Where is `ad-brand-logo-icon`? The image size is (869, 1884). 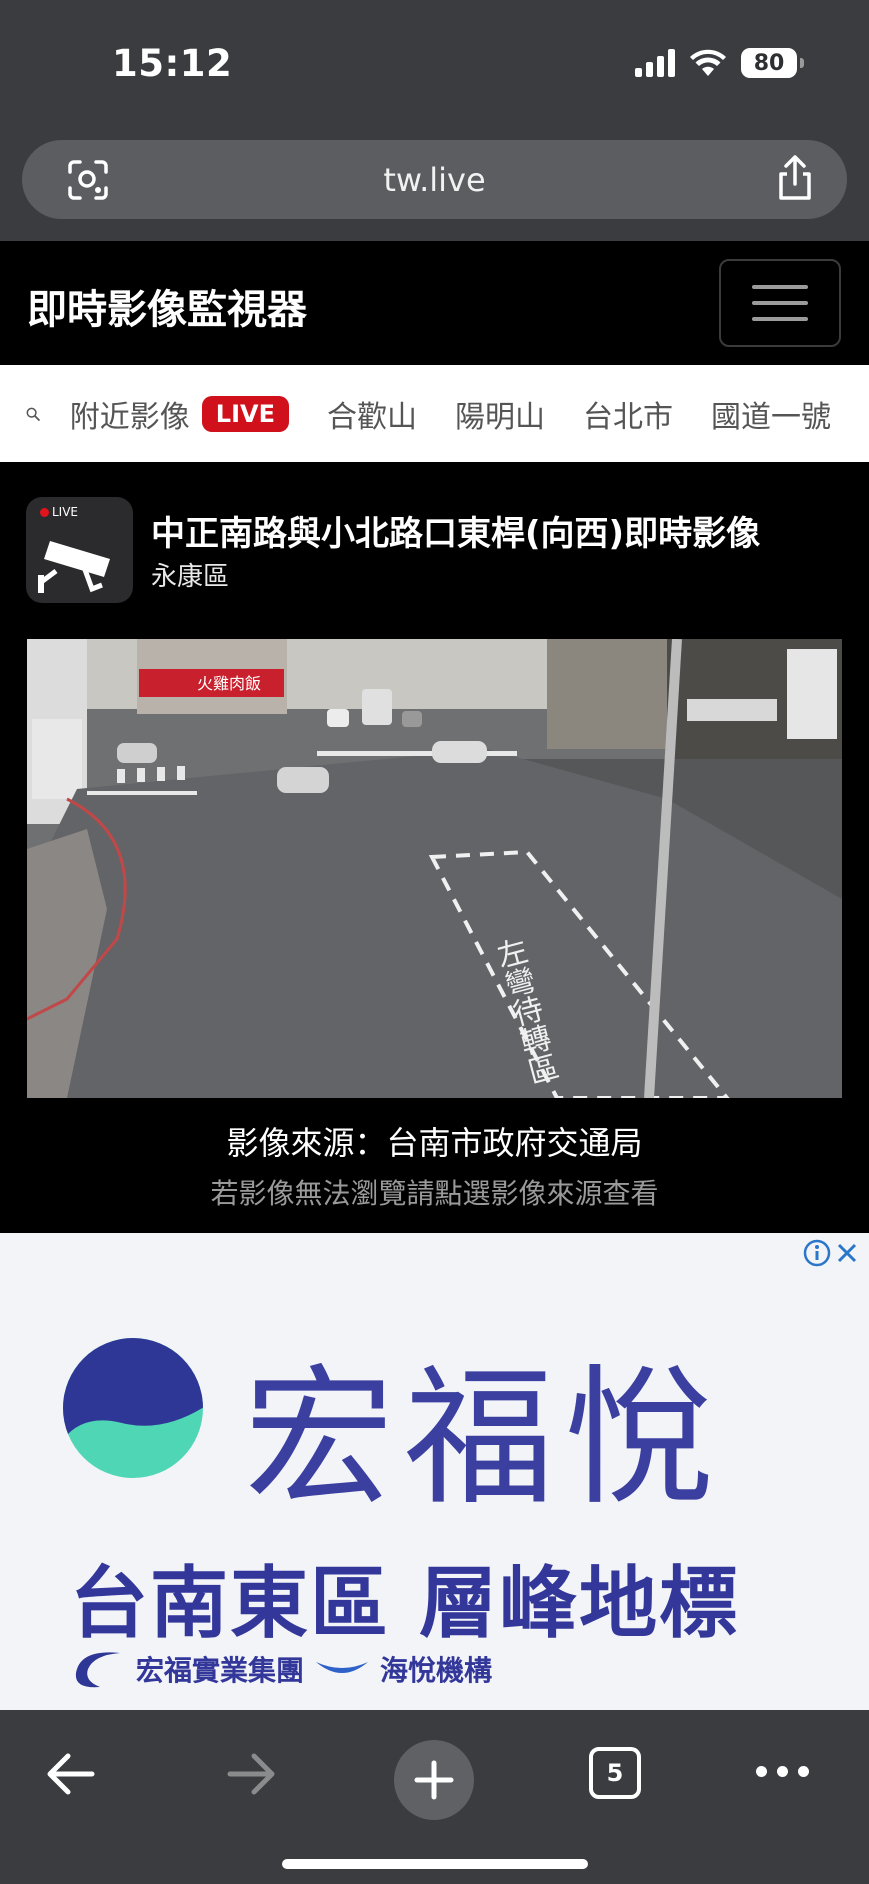
ad-brand-logo-icon is located at coordinates (133, 1408).